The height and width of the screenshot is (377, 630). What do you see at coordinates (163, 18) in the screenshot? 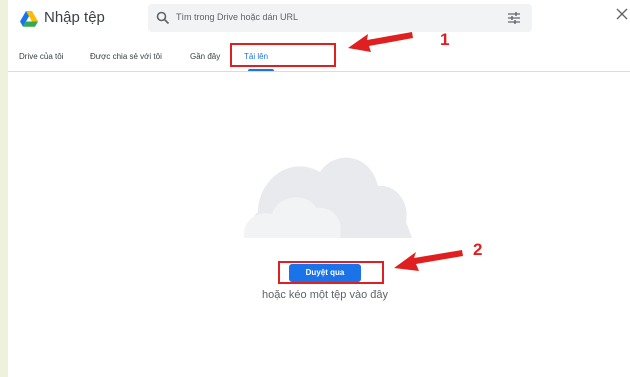
I see `search-icon` at bounding box center [163, 18].